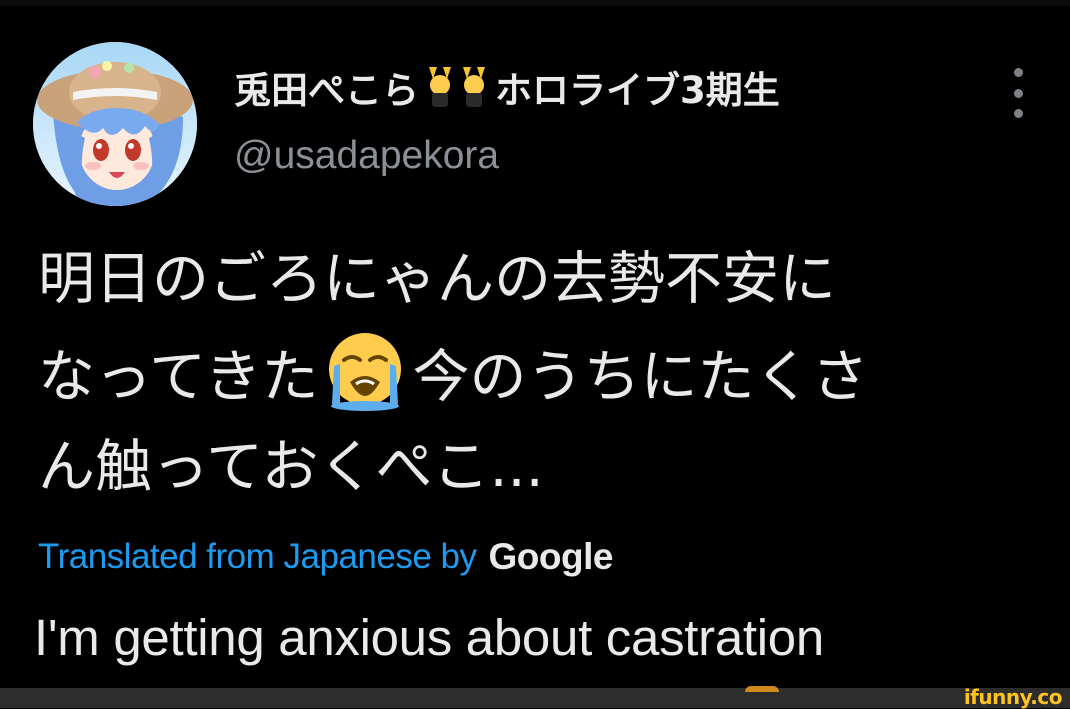 The image size is (1070, 709). I want to click on avatar, so click(115, 124).